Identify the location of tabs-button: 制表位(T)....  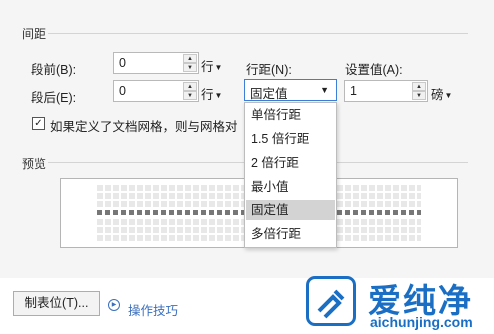
(56, 303).